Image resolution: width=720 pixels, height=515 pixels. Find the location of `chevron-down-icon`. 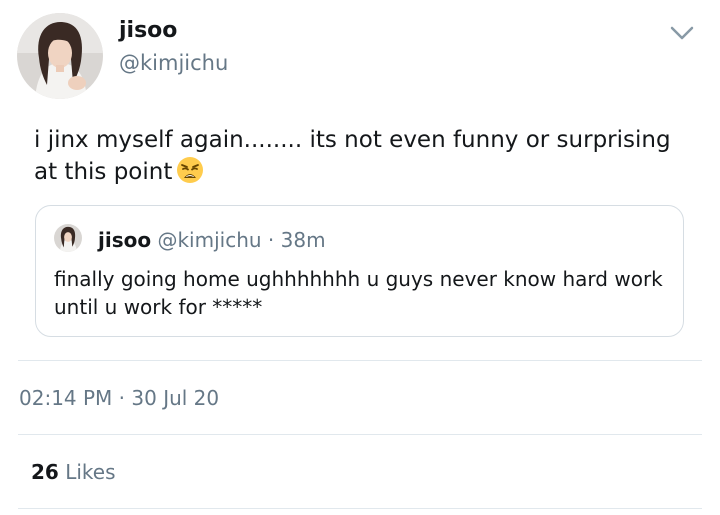

chevron-down-icon is located at coordinates (682, 33).